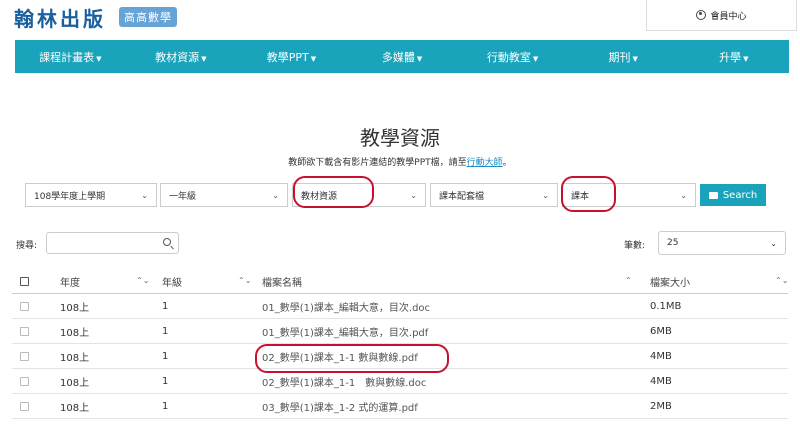 Image resolution: width=800 pixels, height=428 pixels. I want to click on table-header-row: 年度 ⌃⌄ 年級 ⌃⌄ 檔案名稱 ⌃ 檔案大小 ⌃⌄, so click(400, 282).